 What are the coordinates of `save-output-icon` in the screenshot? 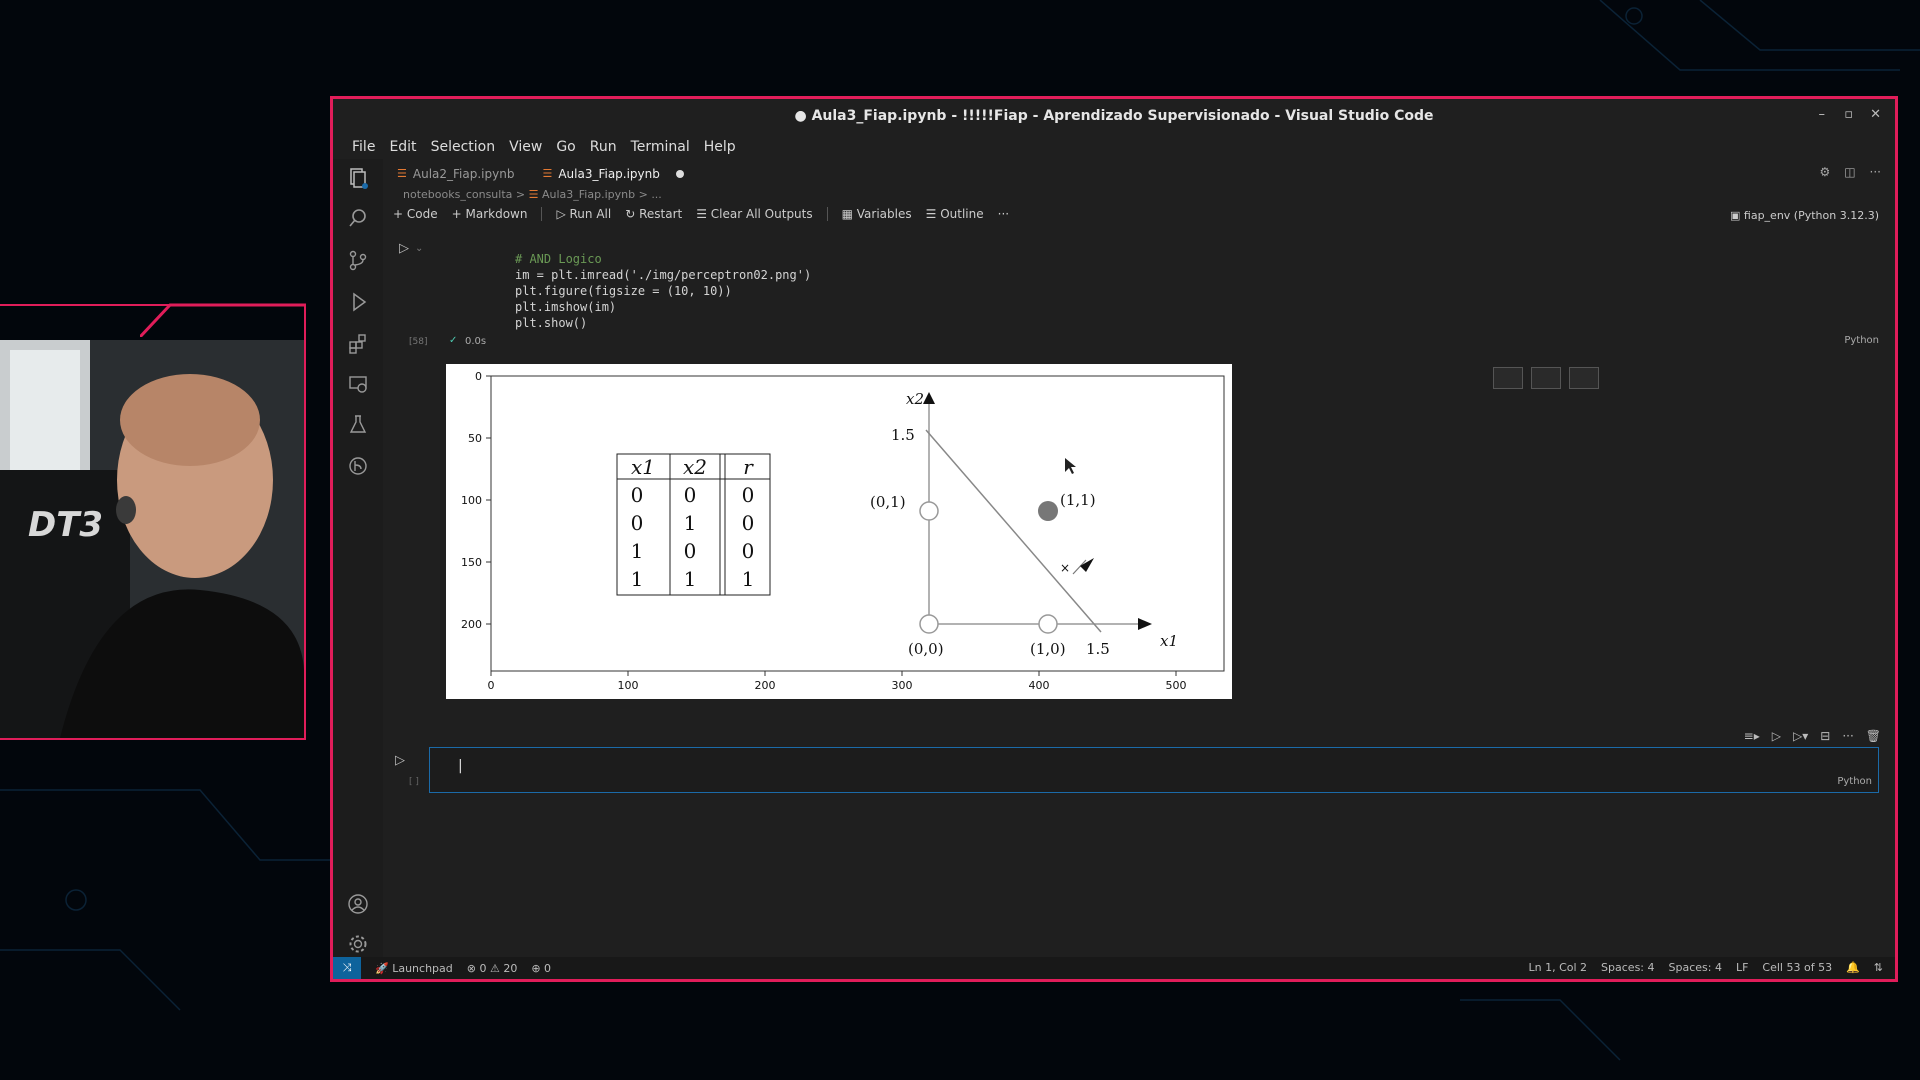 It's located at (1584, 378).